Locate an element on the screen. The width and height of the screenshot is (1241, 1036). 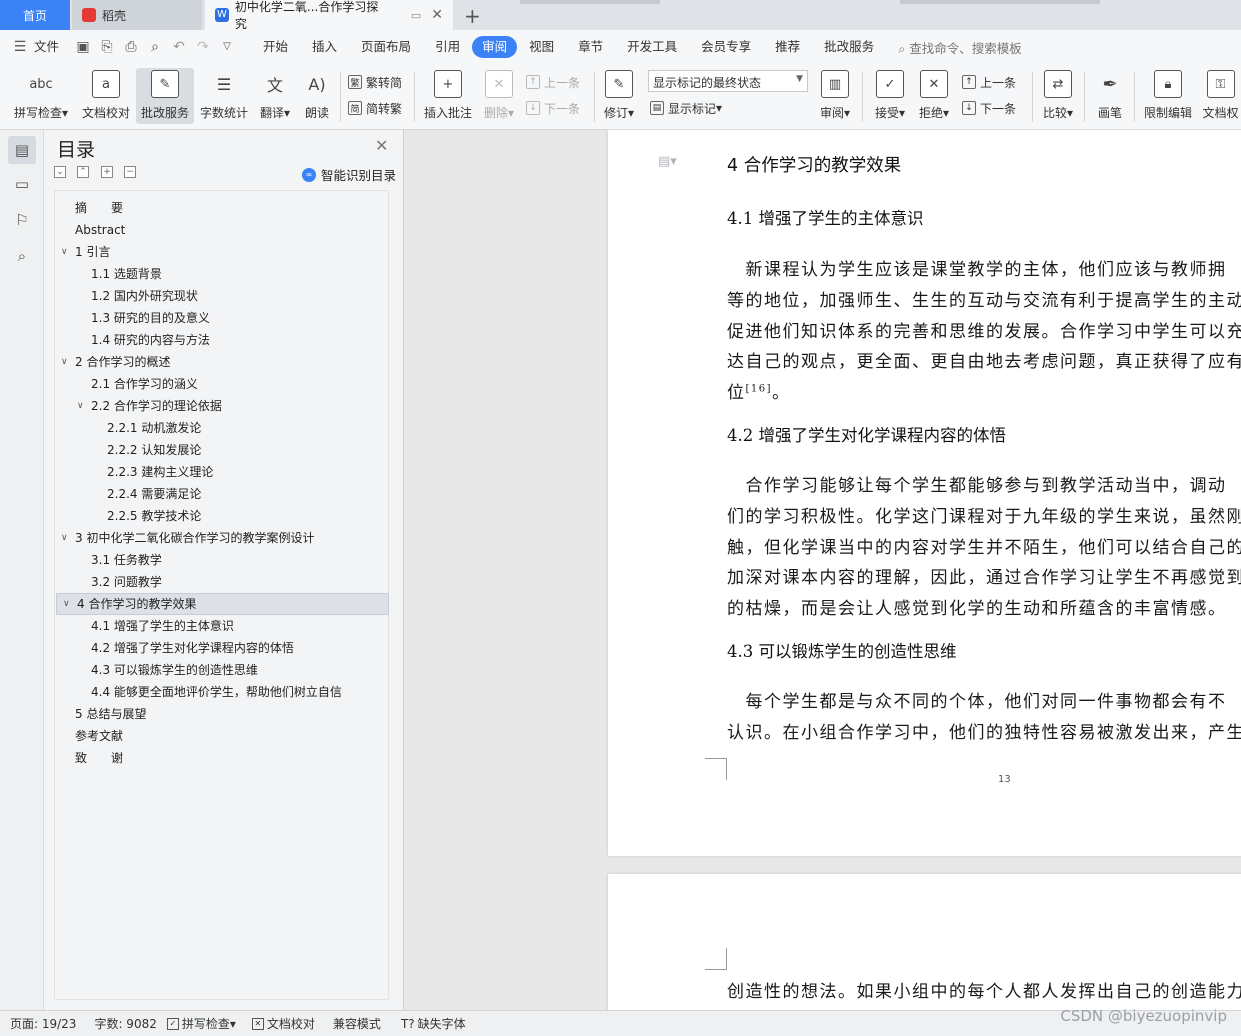
toc-item: 4.3 可以锻炼学生的创造性思维 is located at coordinates (222, 670).